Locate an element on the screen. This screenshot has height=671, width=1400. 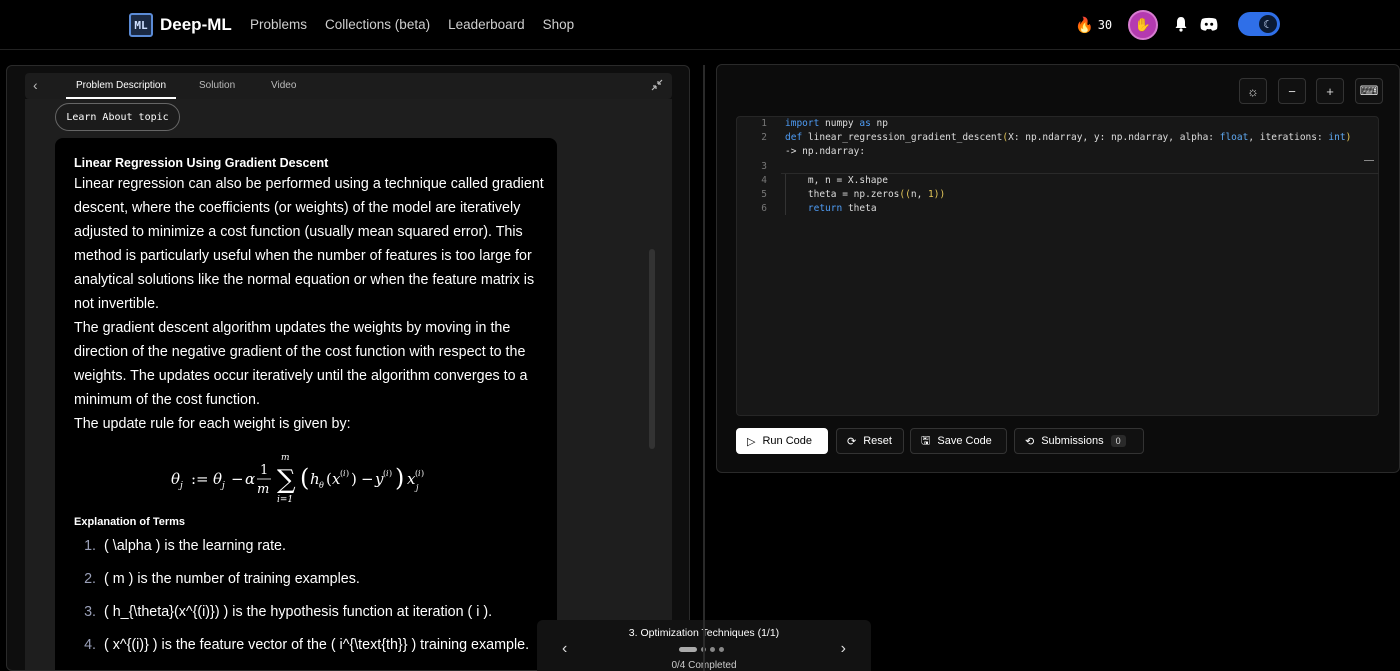
bell-icon is located at coordinates (1181, 24).